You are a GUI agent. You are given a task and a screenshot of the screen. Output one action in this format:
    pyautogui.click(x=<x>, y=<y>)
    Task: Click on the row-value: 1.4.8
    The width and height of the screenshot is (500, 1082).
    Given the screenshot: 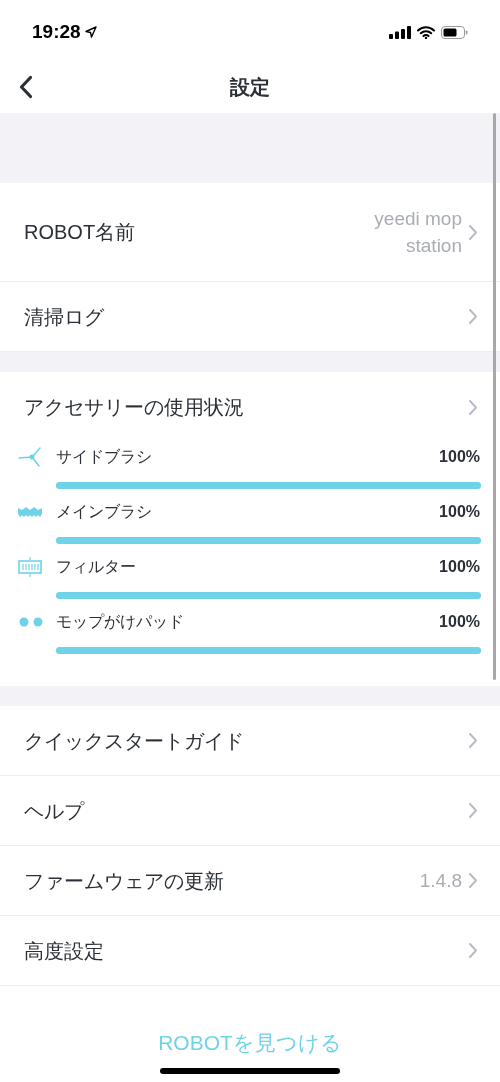 What is the action you would take?
    pyautogui.click(x=440, y=881)
    